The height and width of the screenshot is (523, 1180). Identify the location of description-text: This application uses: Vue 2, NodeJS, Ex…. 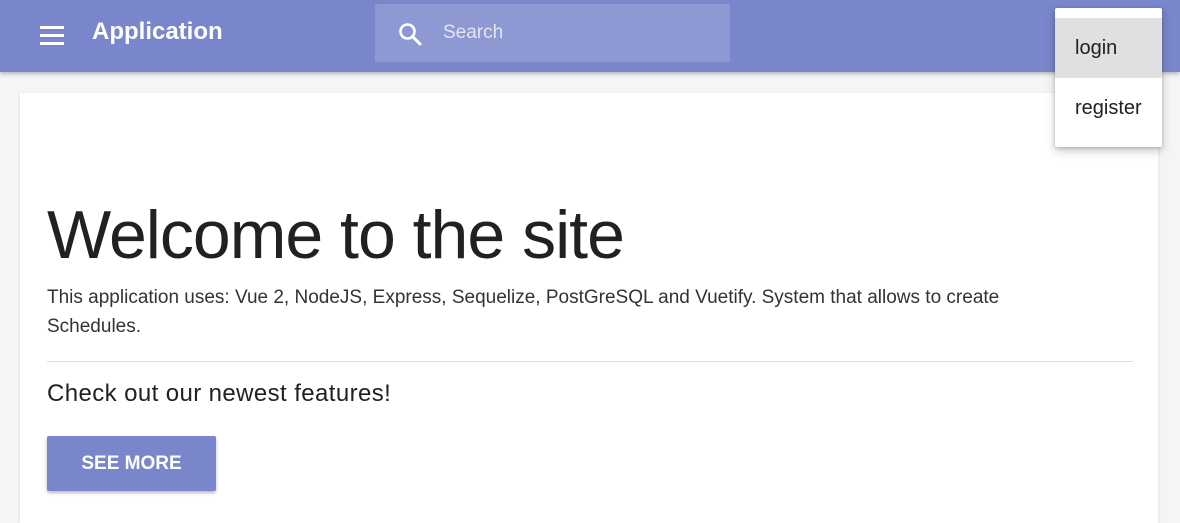
(523, 312).